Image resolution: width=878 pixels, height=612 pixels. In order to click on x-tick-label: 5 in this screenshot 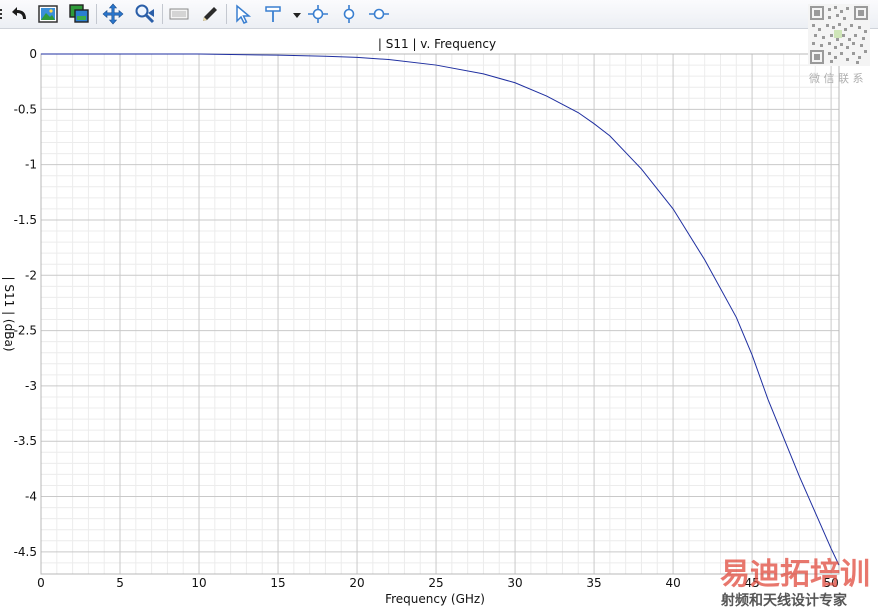, I will do `click(120, 583)`.